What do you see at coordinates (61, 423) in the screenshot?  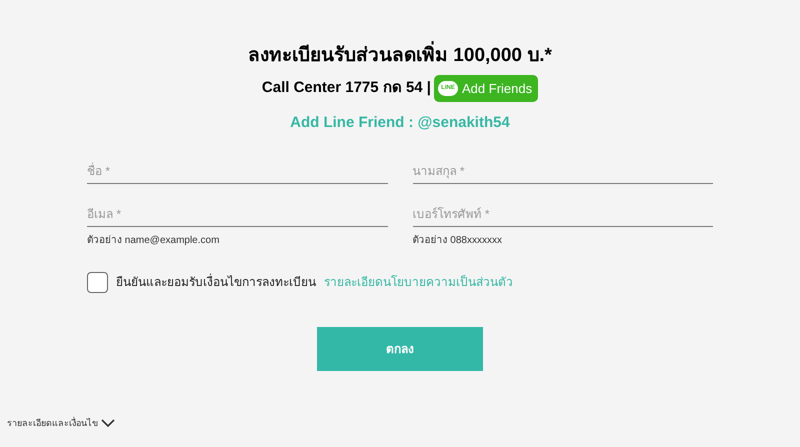 I see `terms-toggle: รายละเอียดและเงื่อนไข` at bounding box center [61, 423].